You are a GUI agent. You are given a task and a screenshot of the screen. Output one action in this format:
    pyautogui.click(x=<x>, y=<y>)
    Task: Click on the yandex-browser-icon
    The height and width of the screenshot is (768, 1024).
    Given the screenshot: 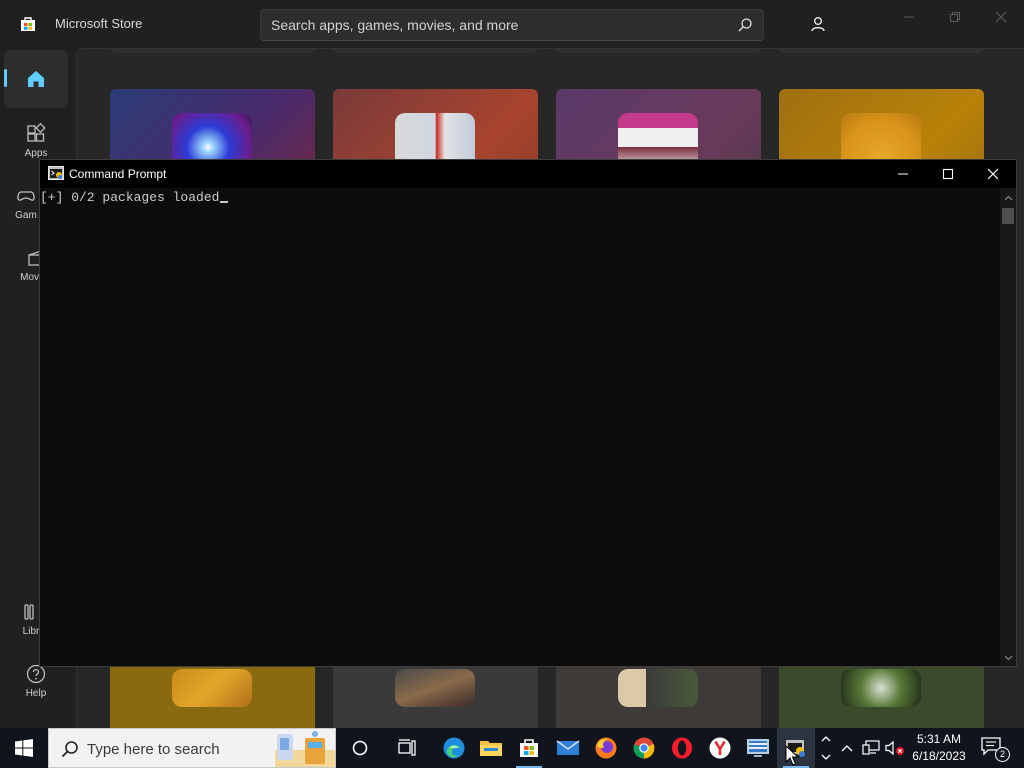 What is the action you would take?
    pyautogui.click(x=720, y=748)
    